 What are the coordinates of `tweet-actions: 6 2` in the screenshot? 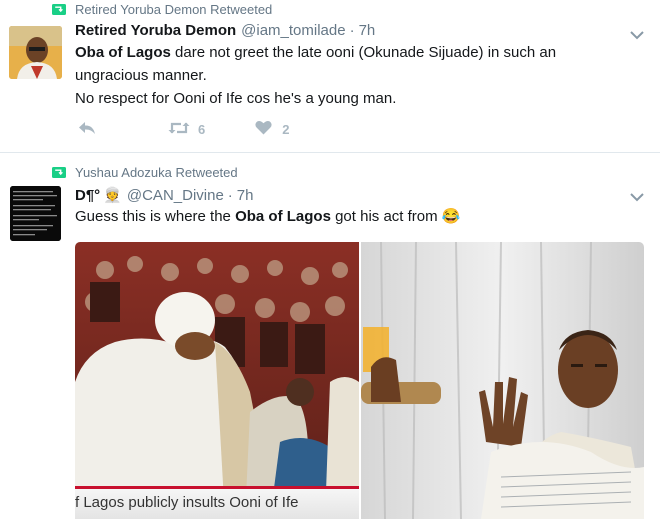 It's located at (183, 129).